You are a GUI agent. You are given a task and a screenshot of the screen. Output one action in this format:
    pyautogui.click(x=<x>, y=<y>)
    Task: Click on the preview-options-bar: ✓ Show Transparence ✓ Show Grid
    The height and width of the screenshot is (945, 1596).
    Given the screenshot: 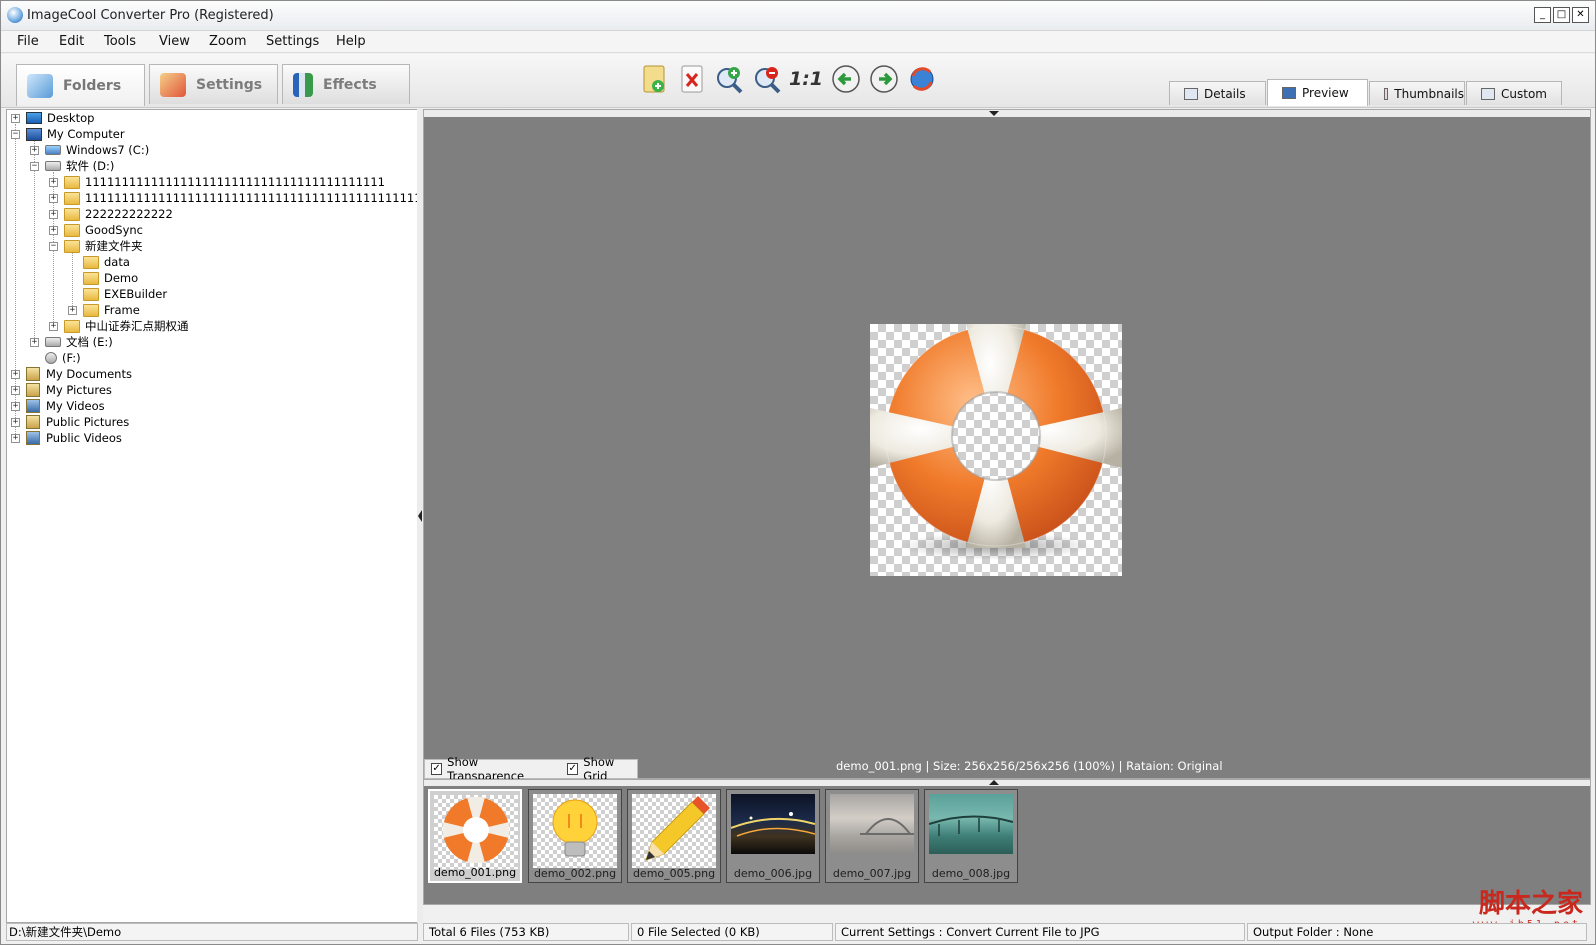 What is the action you would take?
    pyautogui.click(x=531, y=769)
    